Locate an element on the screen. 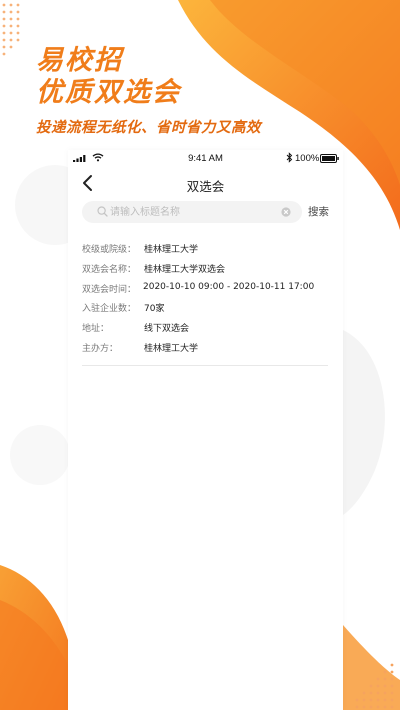 Image resolution: width=400 pixels, height=710 pixels. battery-percentage: 100% is located at coordinates (307, 158).